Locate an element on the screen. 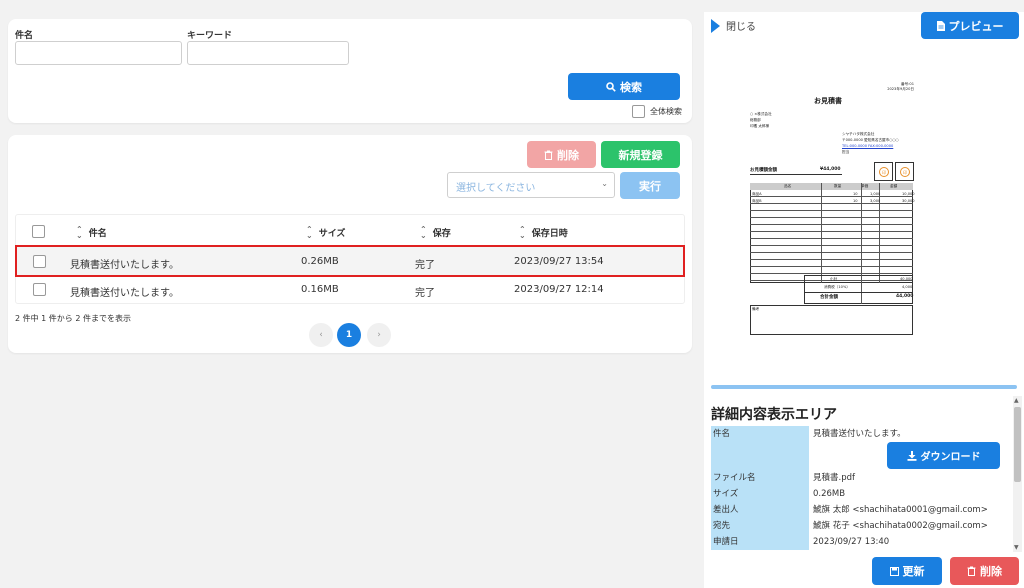 The width and height of the screenshot is (1024, 588). keyword-input is located at coordinates (268, 53).